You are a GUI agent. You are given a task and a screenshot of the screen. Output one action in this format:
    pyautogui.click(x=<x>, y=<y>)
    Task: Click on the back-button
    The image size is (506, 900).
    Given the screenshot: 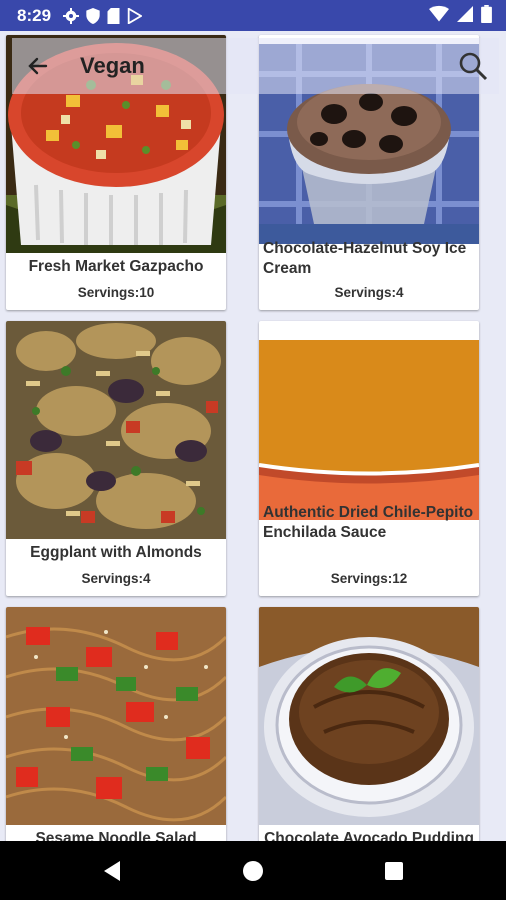 What is the action you would take?
    pyautogui.click(x=38, y=66)
    